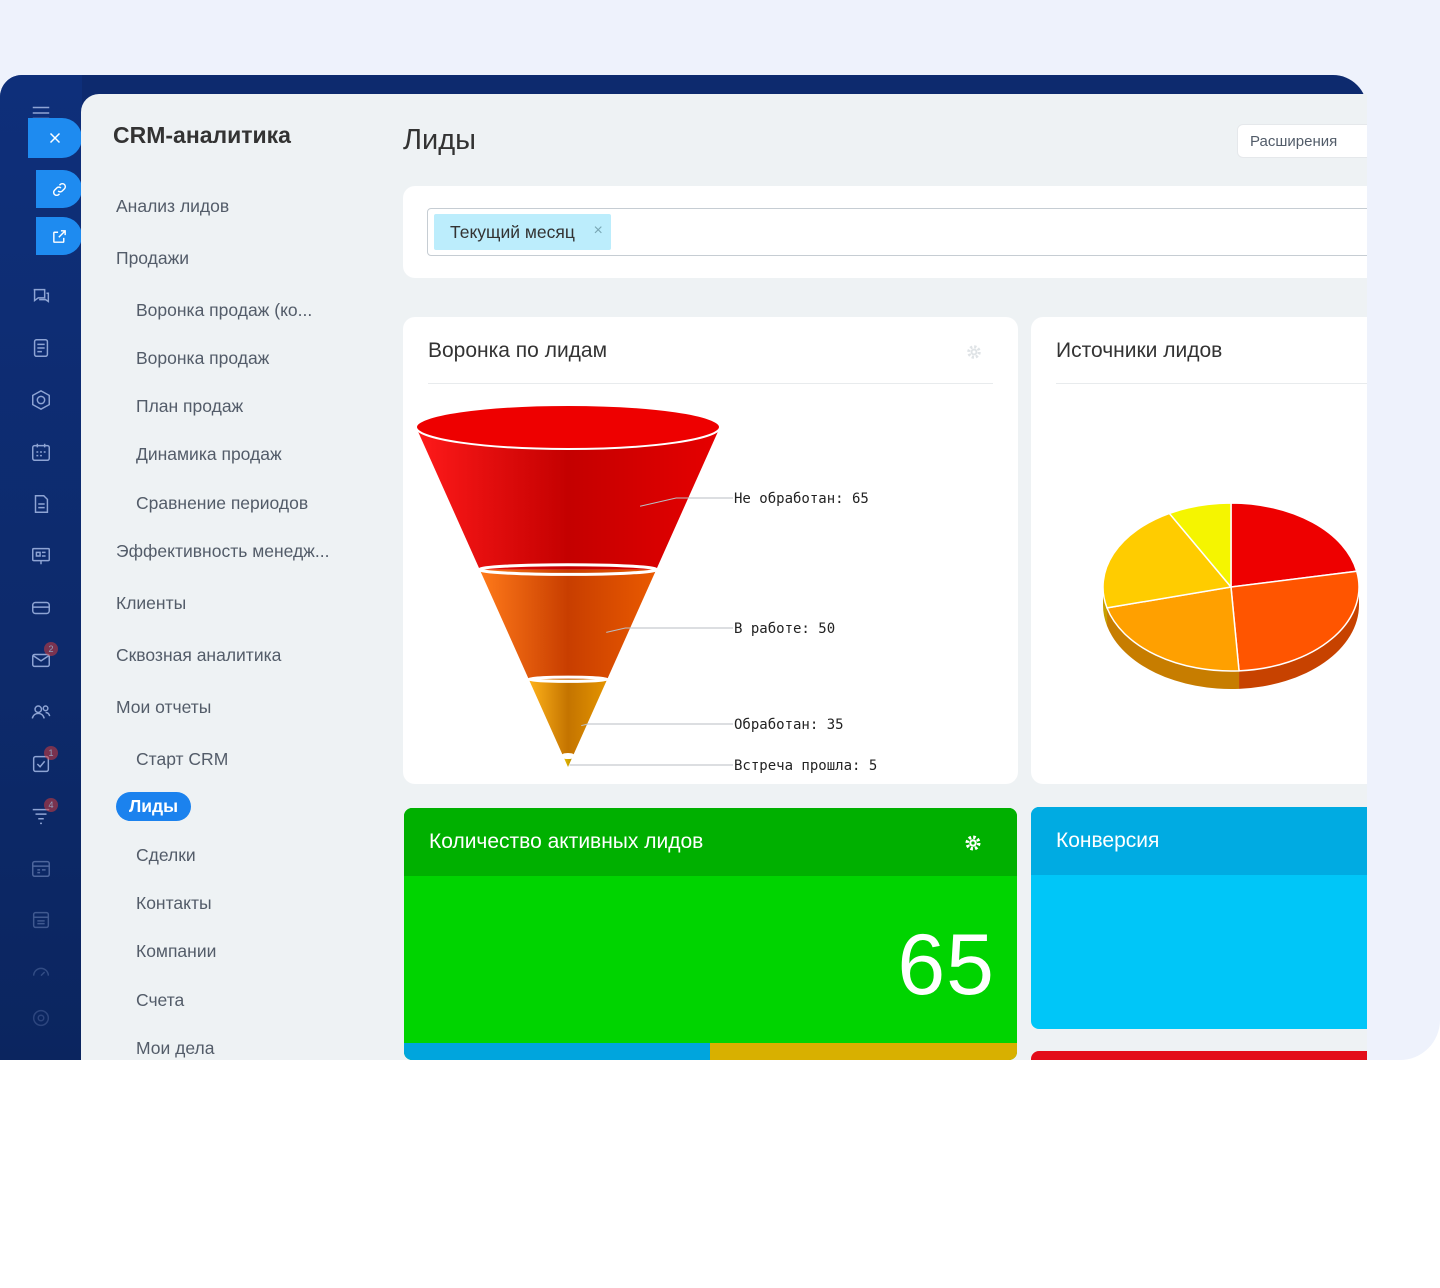  Describe the element at coordinates (189, 406) in the screenshot. I see `menu-item-sales-plan: План продаж` at that location.